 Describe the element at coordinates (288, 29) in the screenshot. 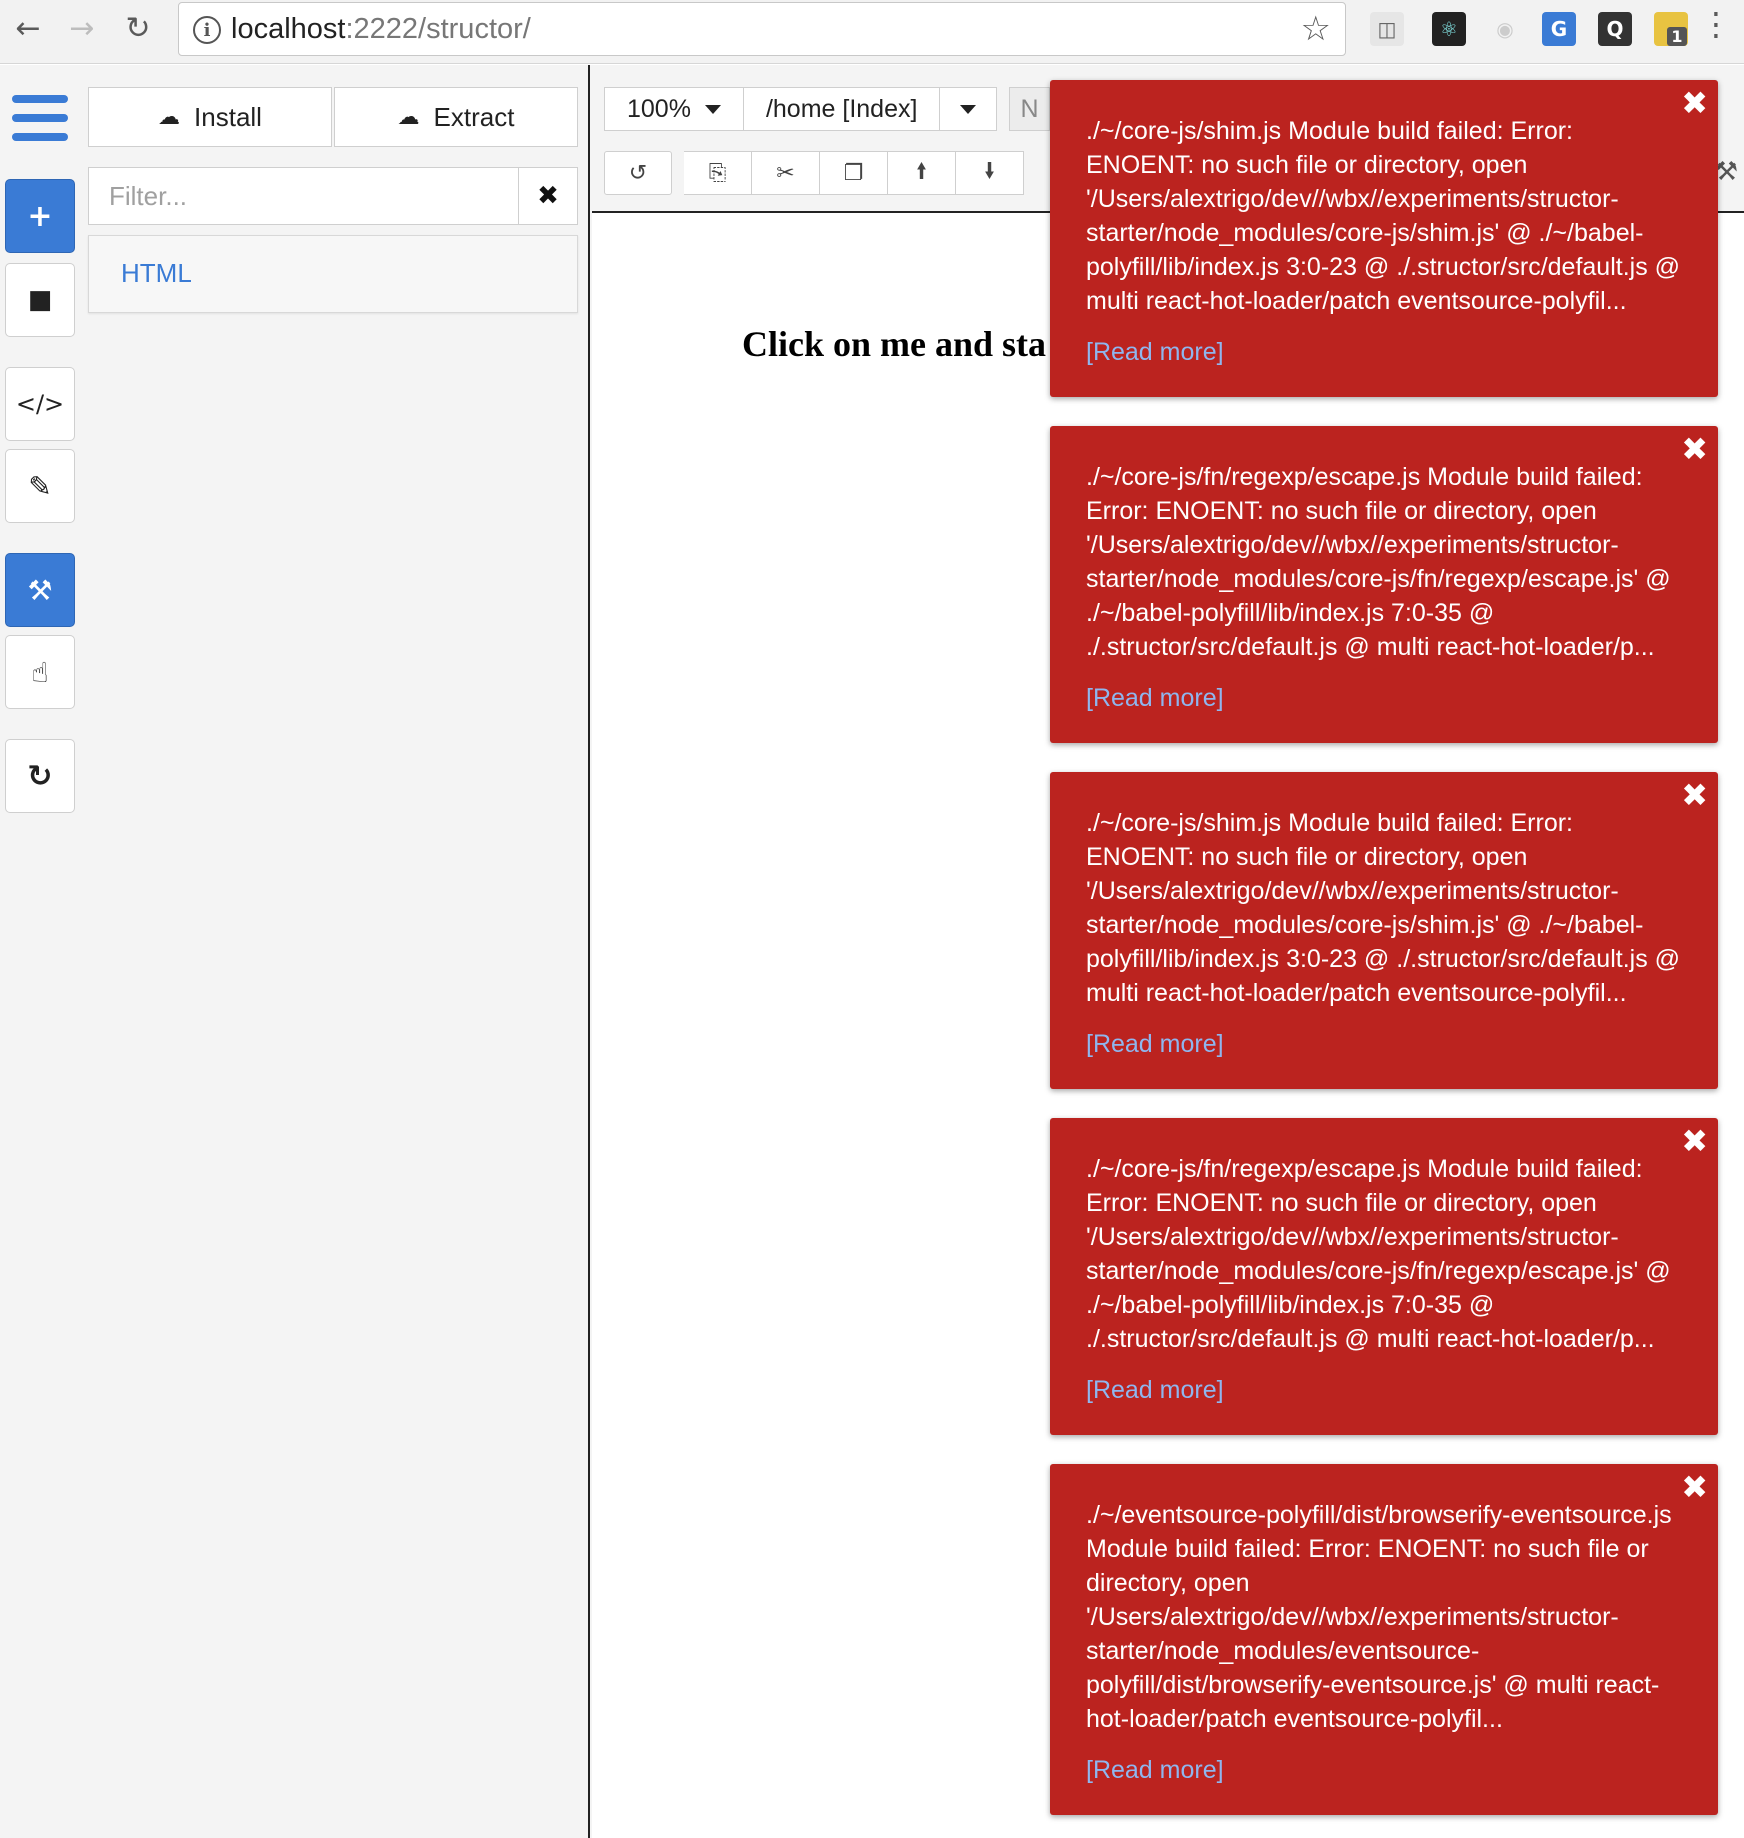

I see `url-host: localhost` at that location.